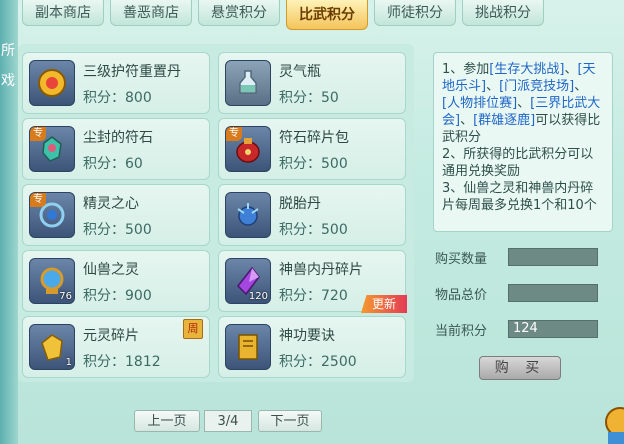  What do you see at coordinates (116, 347) in the screenshot?
I see `item-card: 1 元灵碎片 积分：1812 周` at bounding box center [116, 347].